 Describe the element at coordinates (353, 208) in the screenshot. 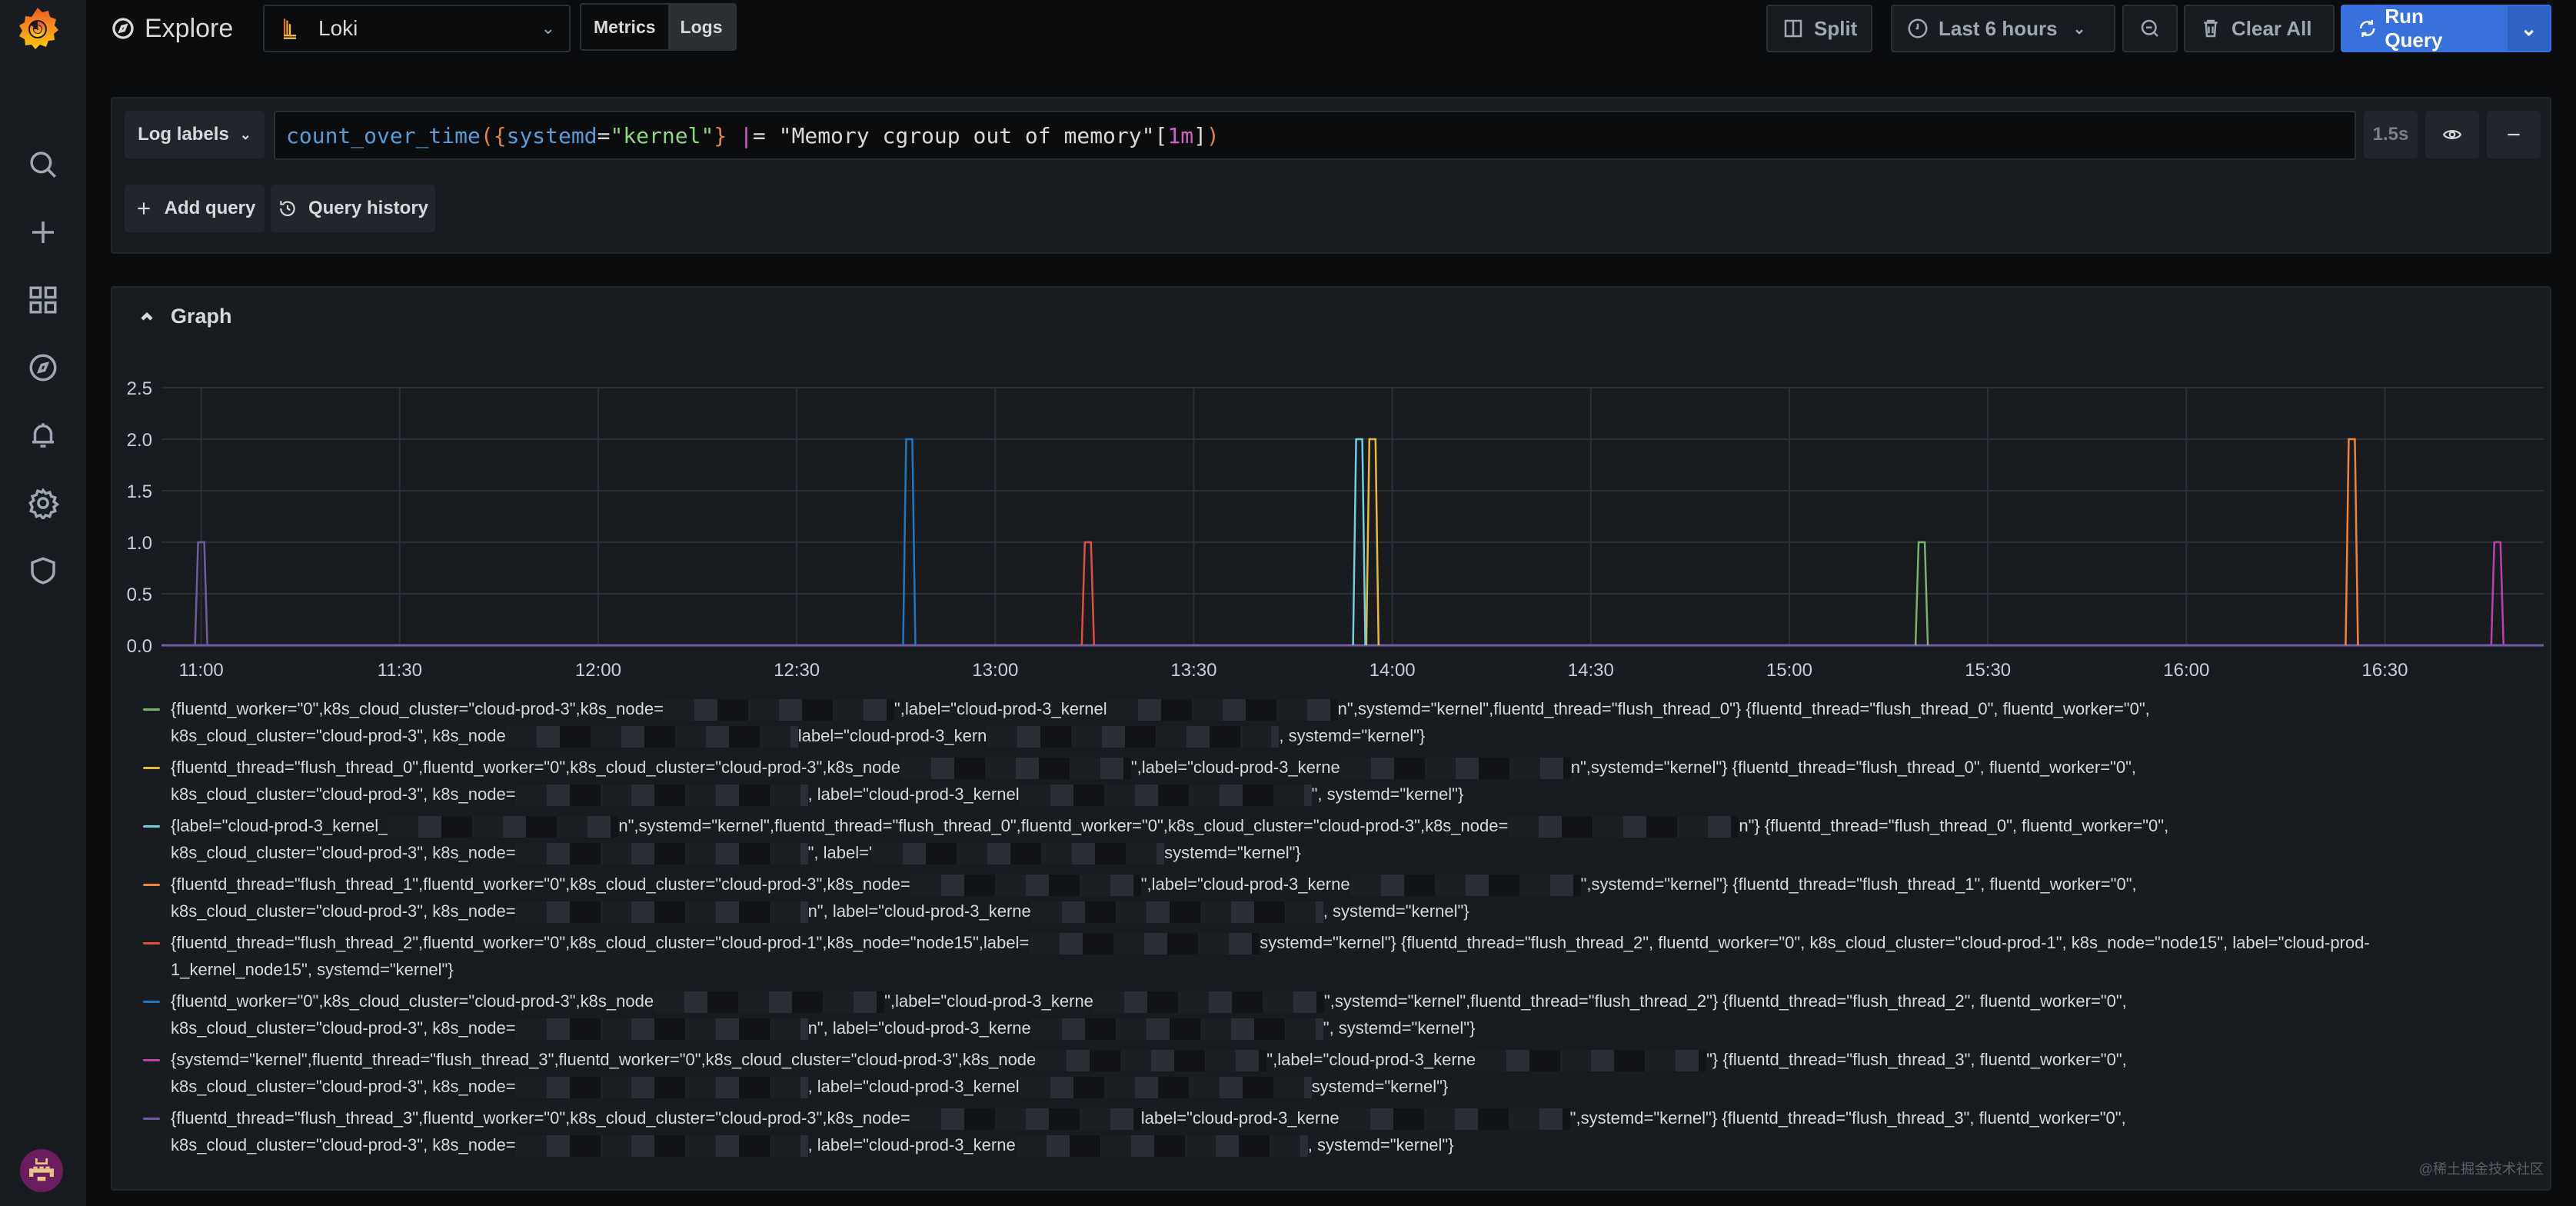

I see `query-history-button: Query history` at that location.